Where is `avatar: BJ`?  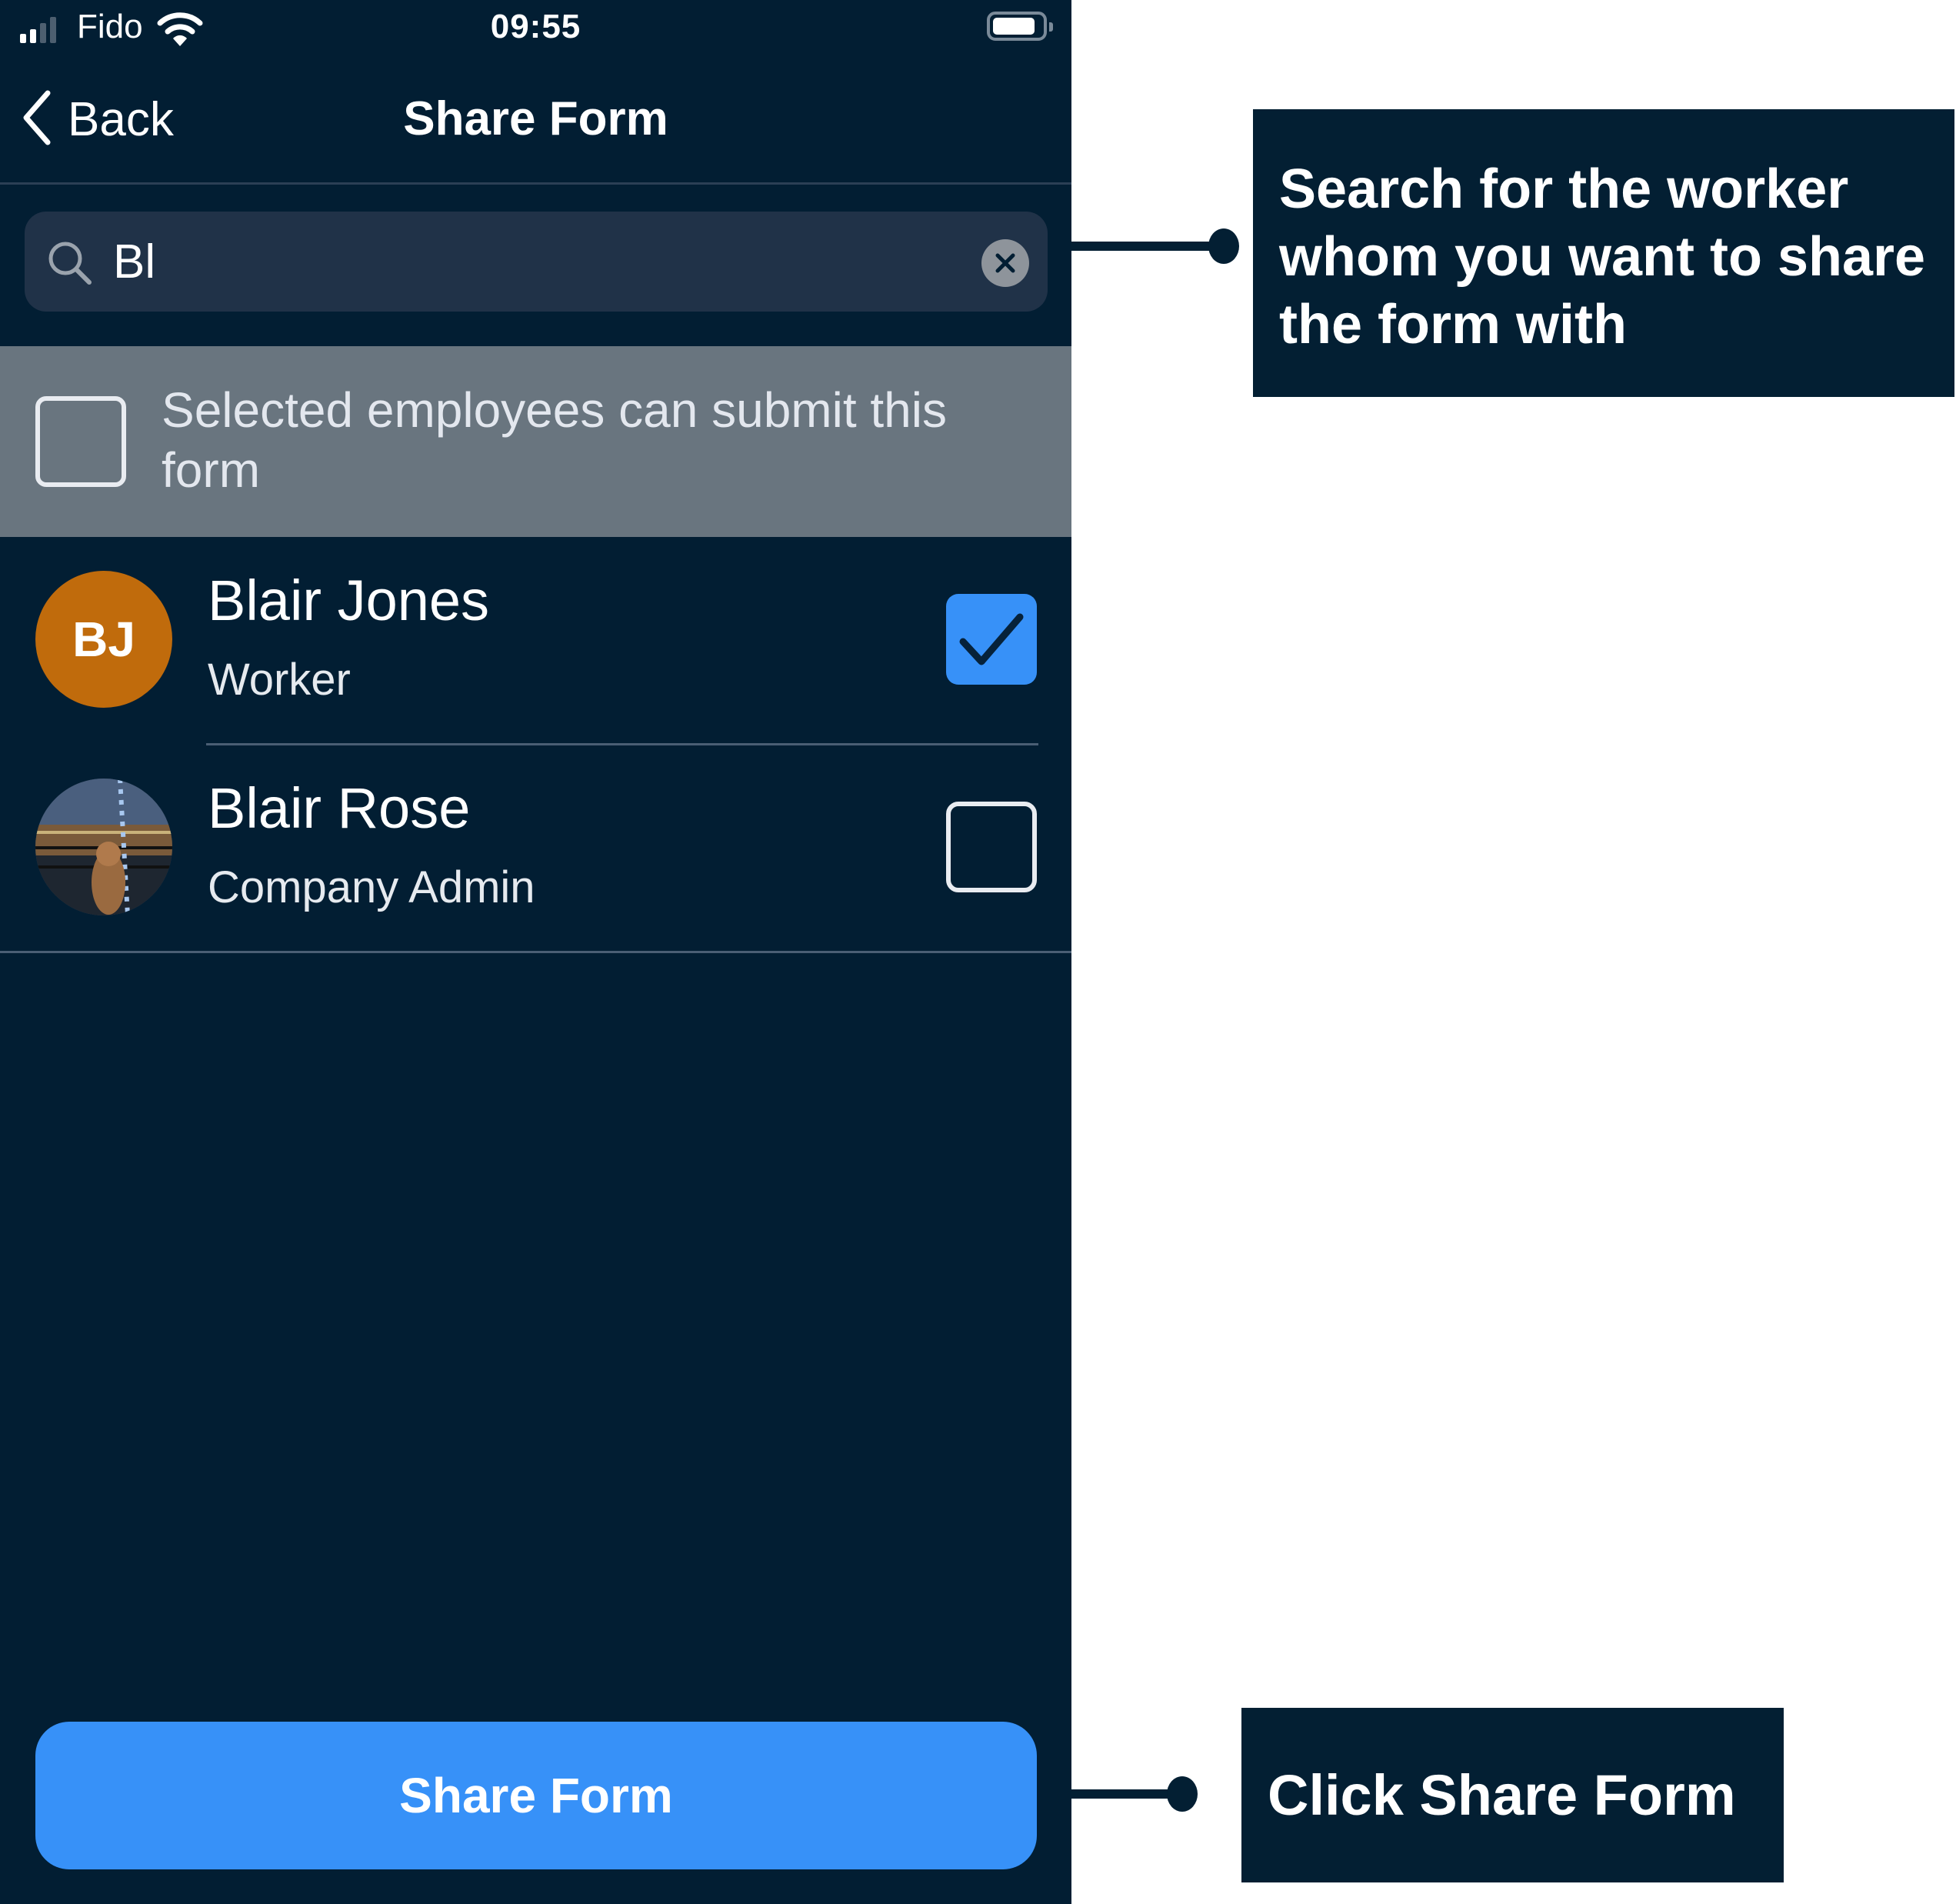
avatar: BJ is located at coordinates (104, 639).